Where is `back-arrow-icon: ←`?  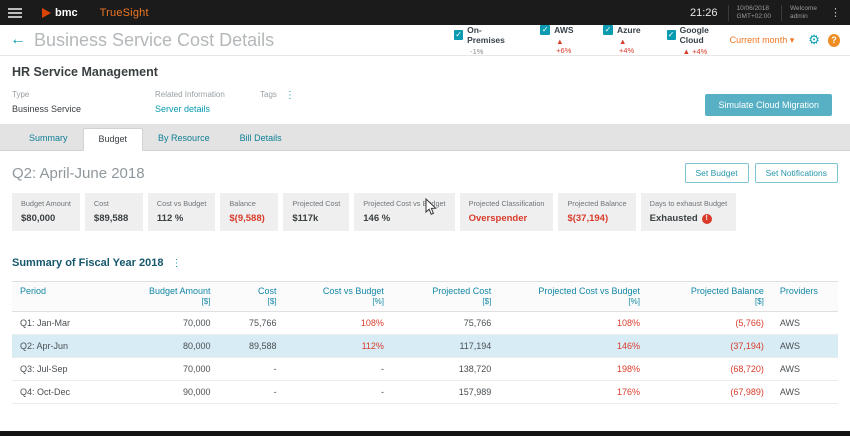 back-arrow-icon: ← is located at coordinates (18, 40).